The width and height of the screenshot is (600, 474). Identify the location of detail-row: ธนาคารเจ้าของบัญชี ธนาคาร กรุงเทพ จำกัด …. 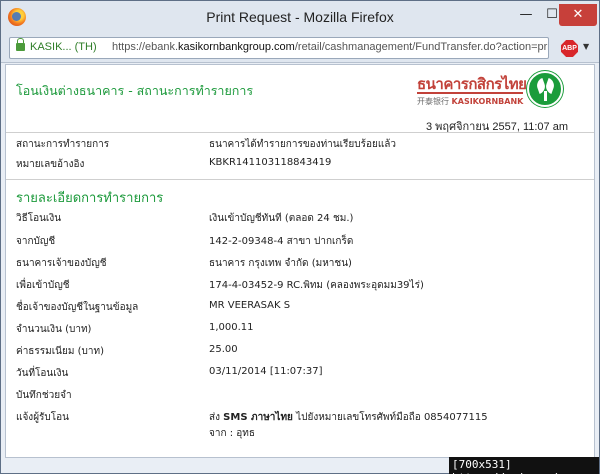
(301, 265).